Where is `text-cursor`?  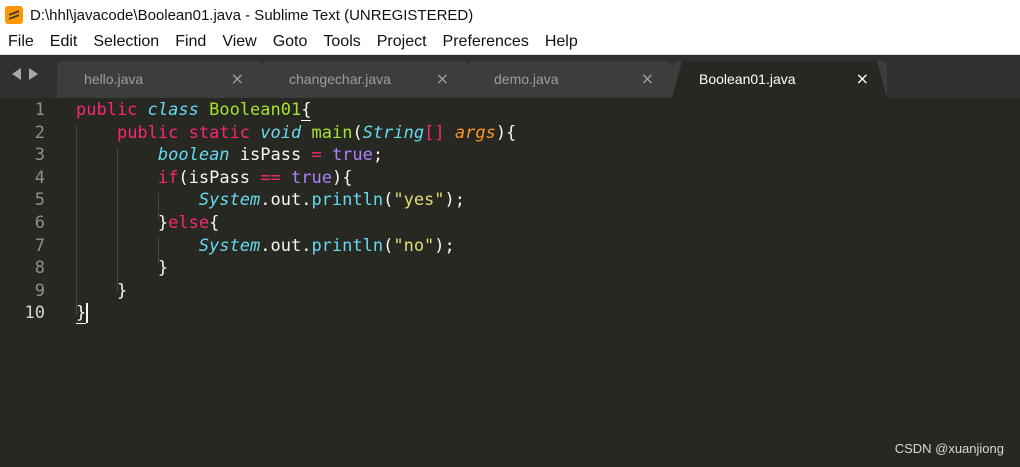 text-cursor is located at coordinates (87, 313).